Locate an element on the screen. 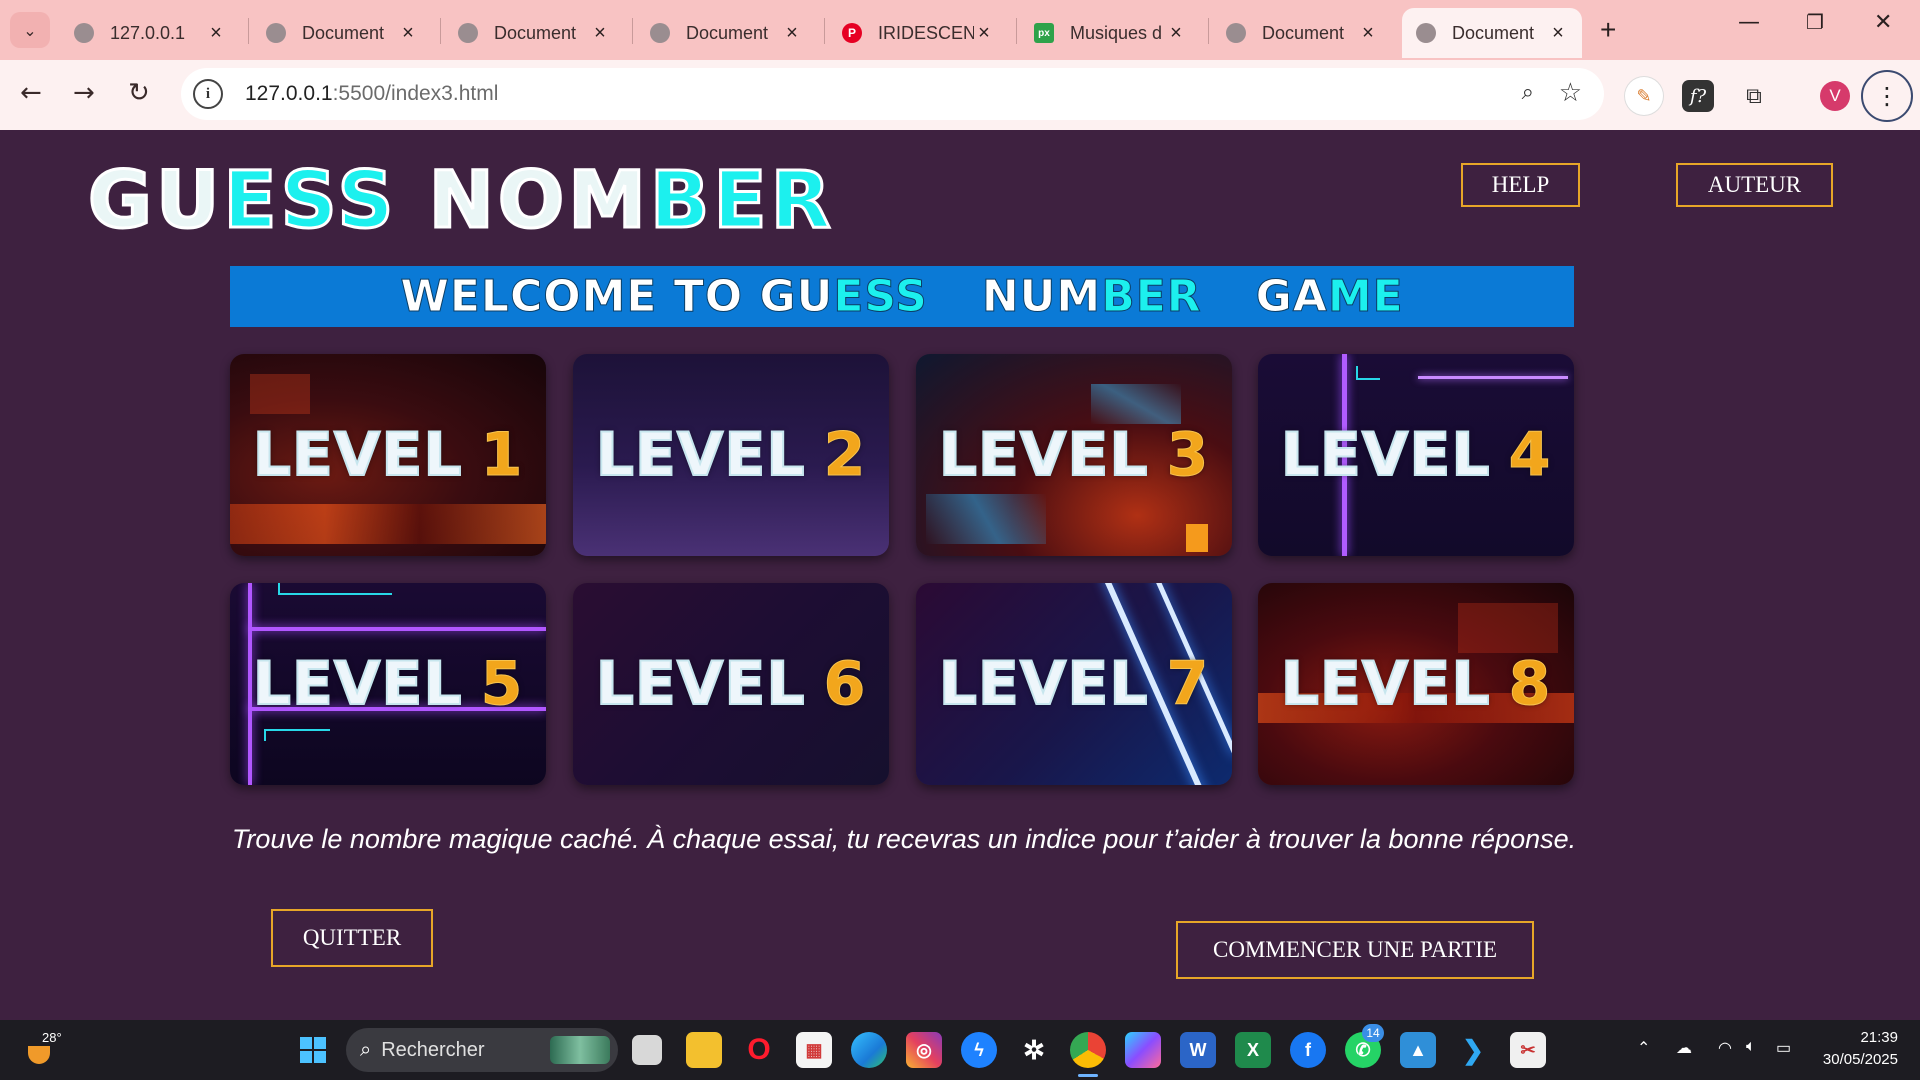  address-url: 127.0.0.1:5500/index3.html is located at coordinates (371, 94).